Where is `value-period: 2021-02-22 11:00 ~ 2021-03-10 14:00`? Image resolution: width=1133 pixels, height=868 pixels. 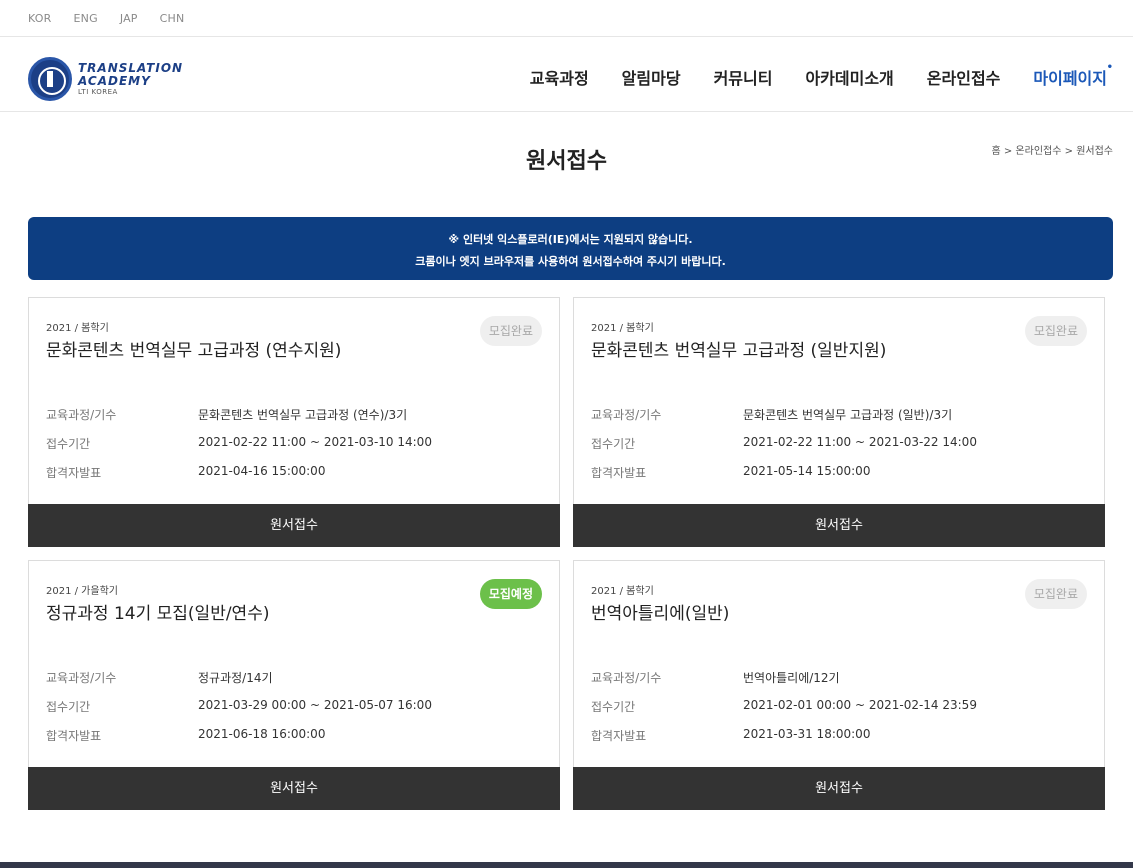
value-period: 2021-02-22 11:00 ~ 2021-03-10 14:00 is located at coordinates (315, 442).